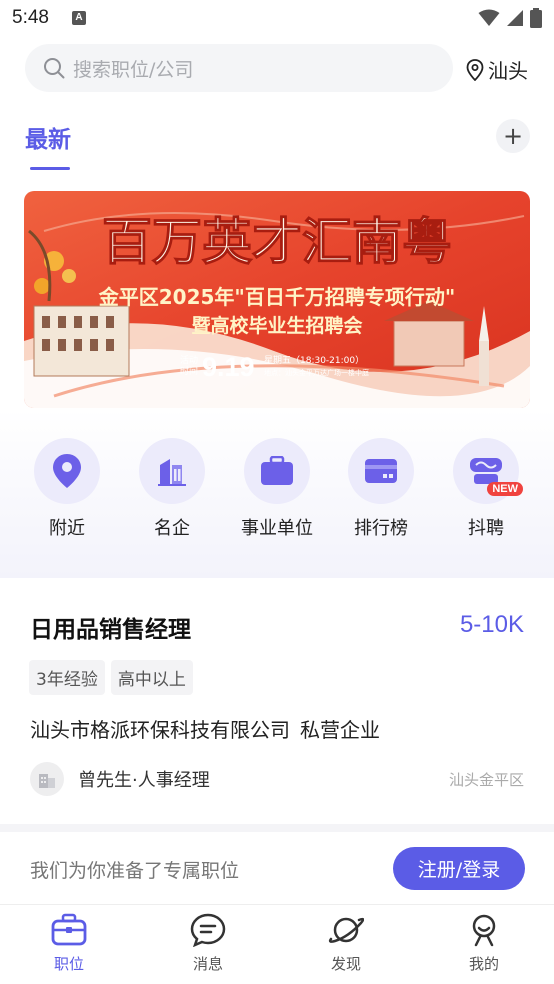 The width and height of the screenshot is (554, 984). I want to click on login-prompt-bar: 我们为你准备了专属职位 注册/登录, so click(277, 868).